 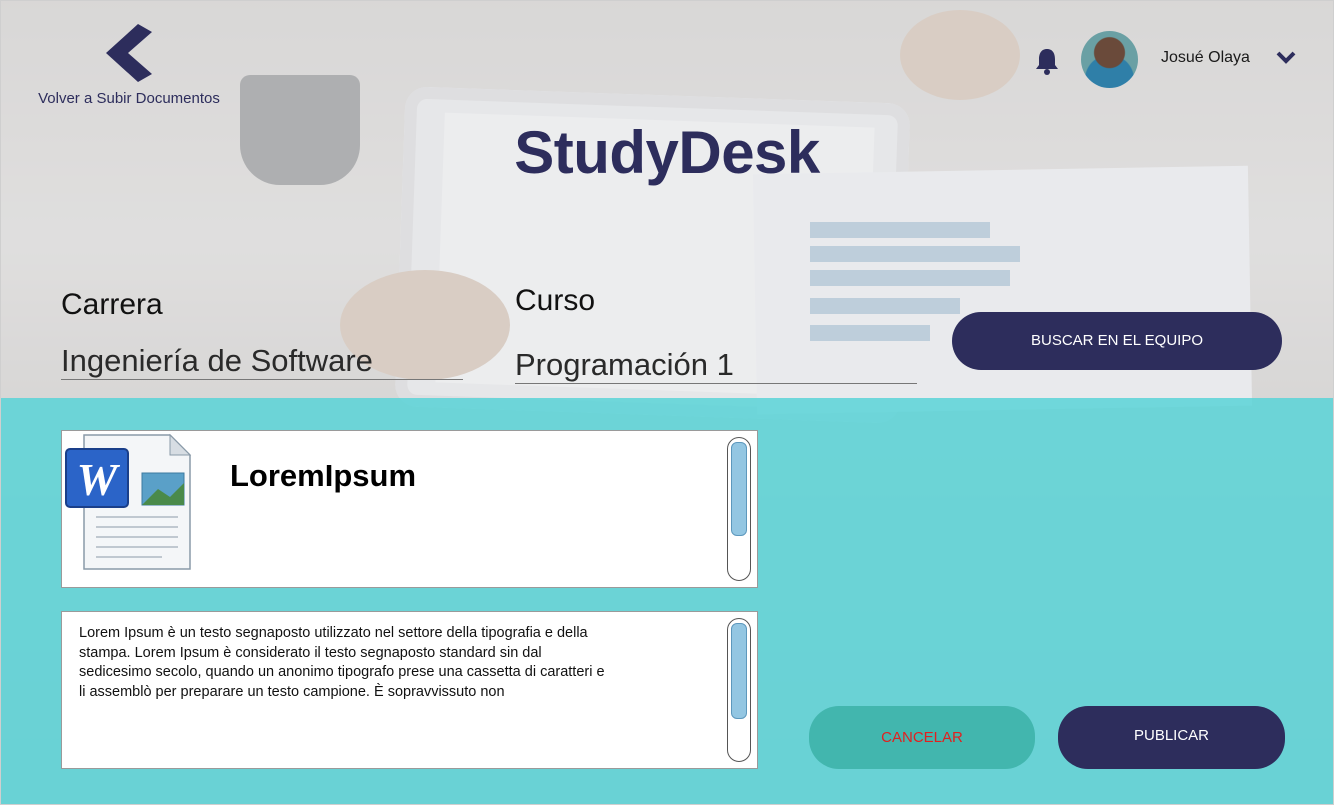 What do you see at coordinates (716, 365) in the screenshot?
I see `curso-field: Programación 1` at bounding box center [716, 365].